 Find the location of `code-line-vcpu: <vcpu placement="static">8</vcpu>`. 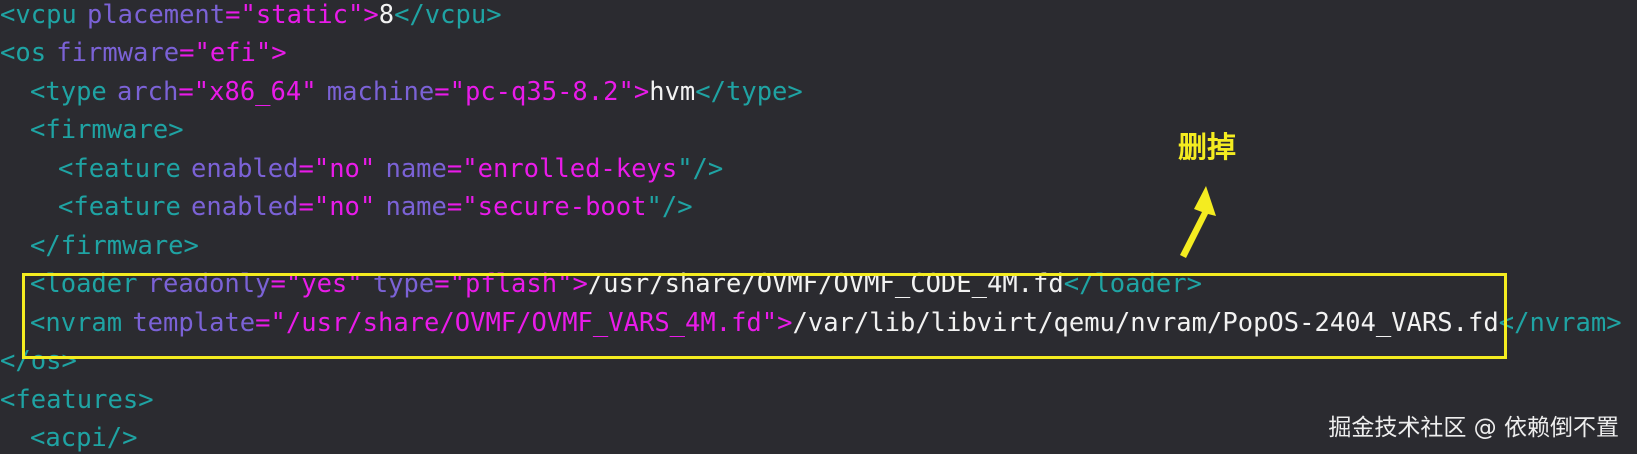

code-line-vcpu: <vcpu placement="static">8</vcpu> is located at coordinates (251, 17).